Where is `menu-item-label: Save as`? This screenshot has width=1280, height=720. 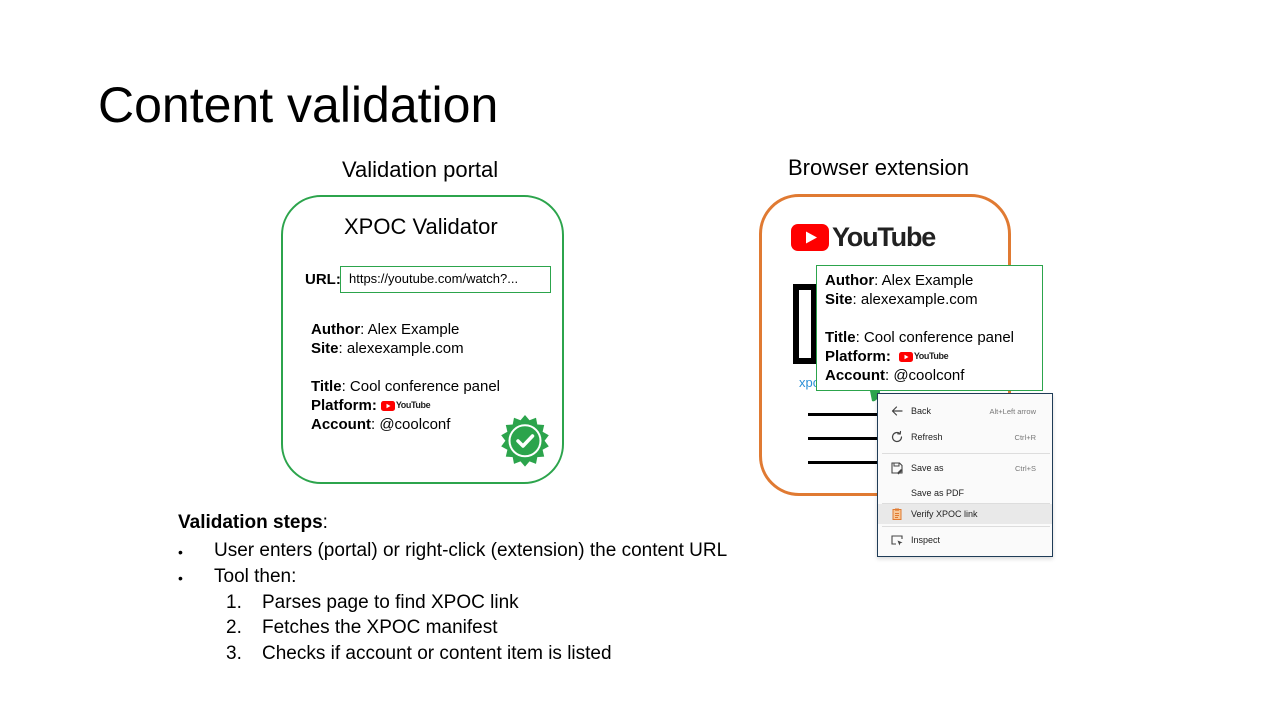
menu-item-label: Save as is located at coordinates (927, 468).